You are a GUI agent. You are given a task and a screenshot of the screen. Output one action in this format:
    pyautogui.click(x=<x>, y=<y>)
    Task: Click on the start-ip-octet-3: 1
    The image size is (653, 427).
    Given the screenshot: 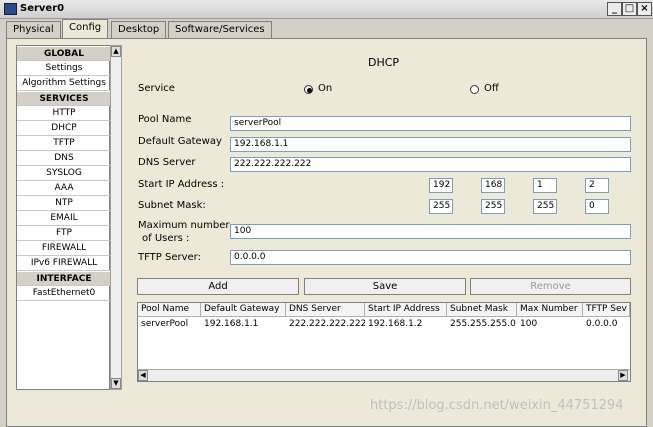 What is the action you would take?
    pyautogui.click(x=545, y=185)
    